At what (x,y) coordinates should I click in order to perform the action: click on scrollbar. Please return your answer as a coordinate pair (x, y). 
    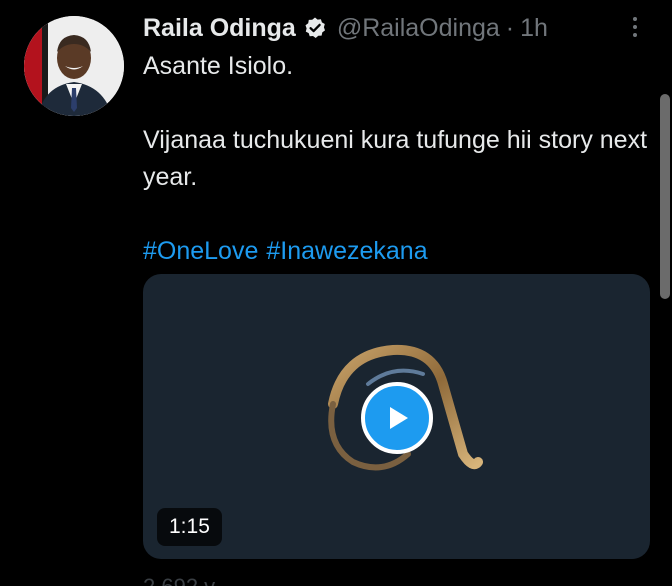
    Looking at the image, I should click on (665, 196).